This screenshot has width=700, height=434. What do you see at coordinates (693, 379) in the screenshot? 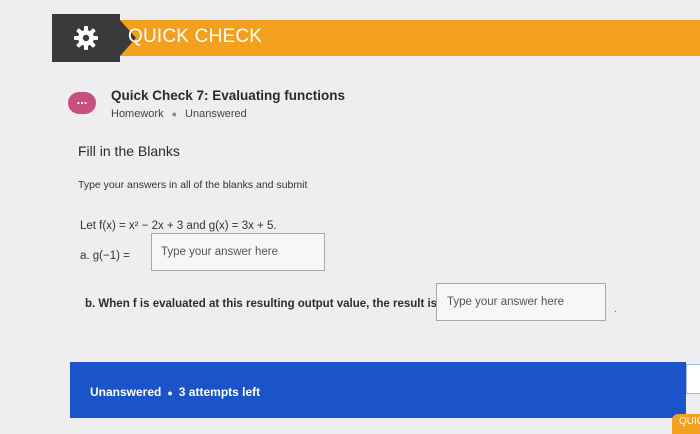
I see `side-tab` at bounding box center [693, 379].